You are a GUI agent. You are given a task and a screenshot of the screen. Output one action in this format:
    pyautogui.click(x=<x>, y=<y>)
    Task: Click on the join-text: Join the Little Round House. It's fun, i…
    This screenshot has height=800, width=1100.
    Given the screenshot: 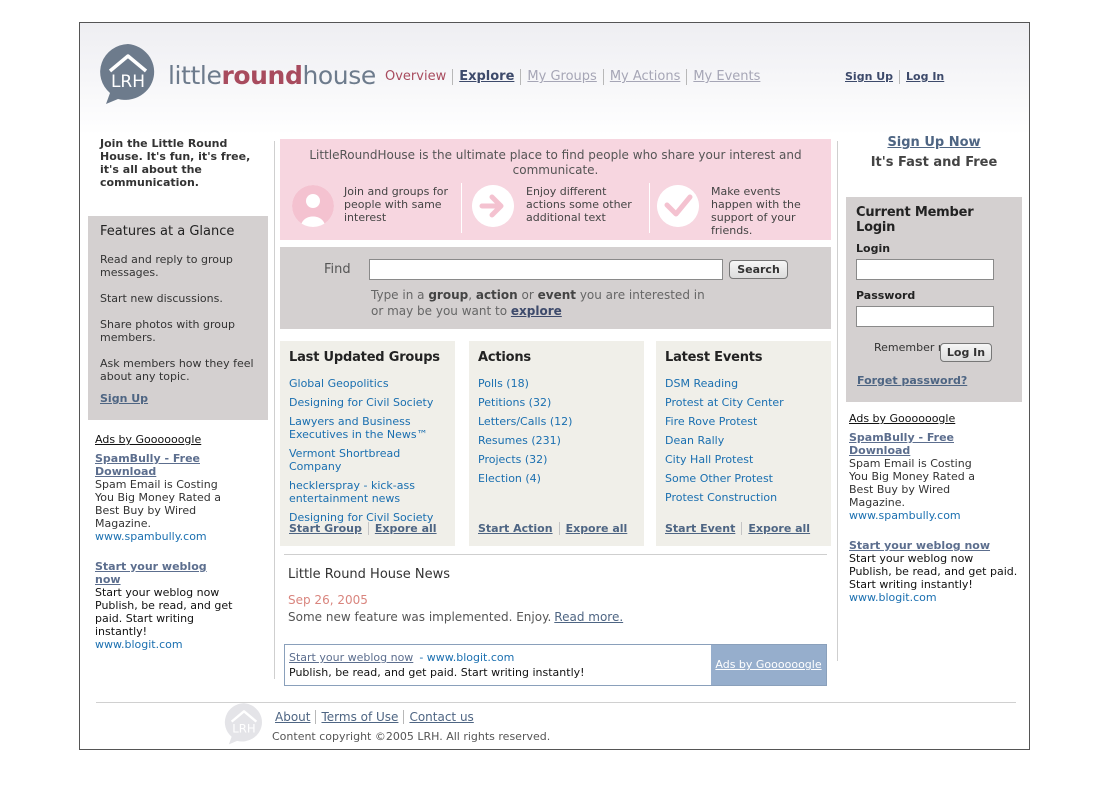 What is the action you would take?
    pyautogui.click(x=175, y=163)
    